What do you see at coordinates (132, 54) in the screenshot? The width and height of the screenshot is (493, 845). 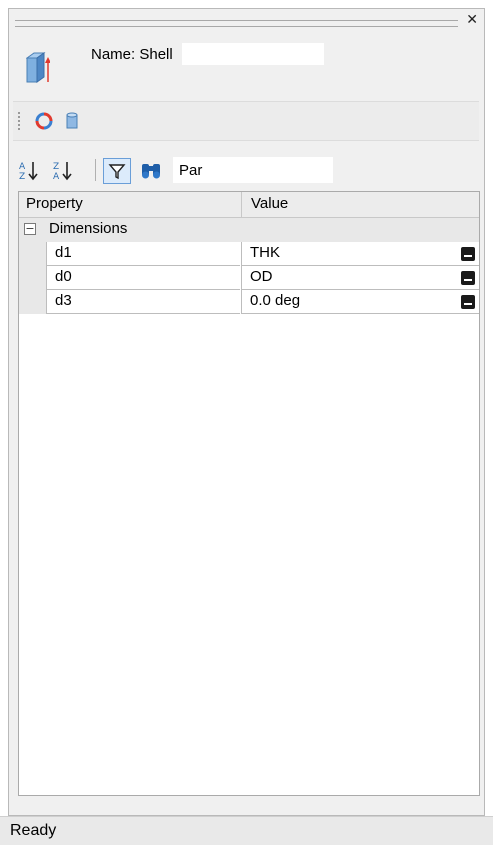 I see `name-label: Name: Shell` at bounding box center [132, 54].